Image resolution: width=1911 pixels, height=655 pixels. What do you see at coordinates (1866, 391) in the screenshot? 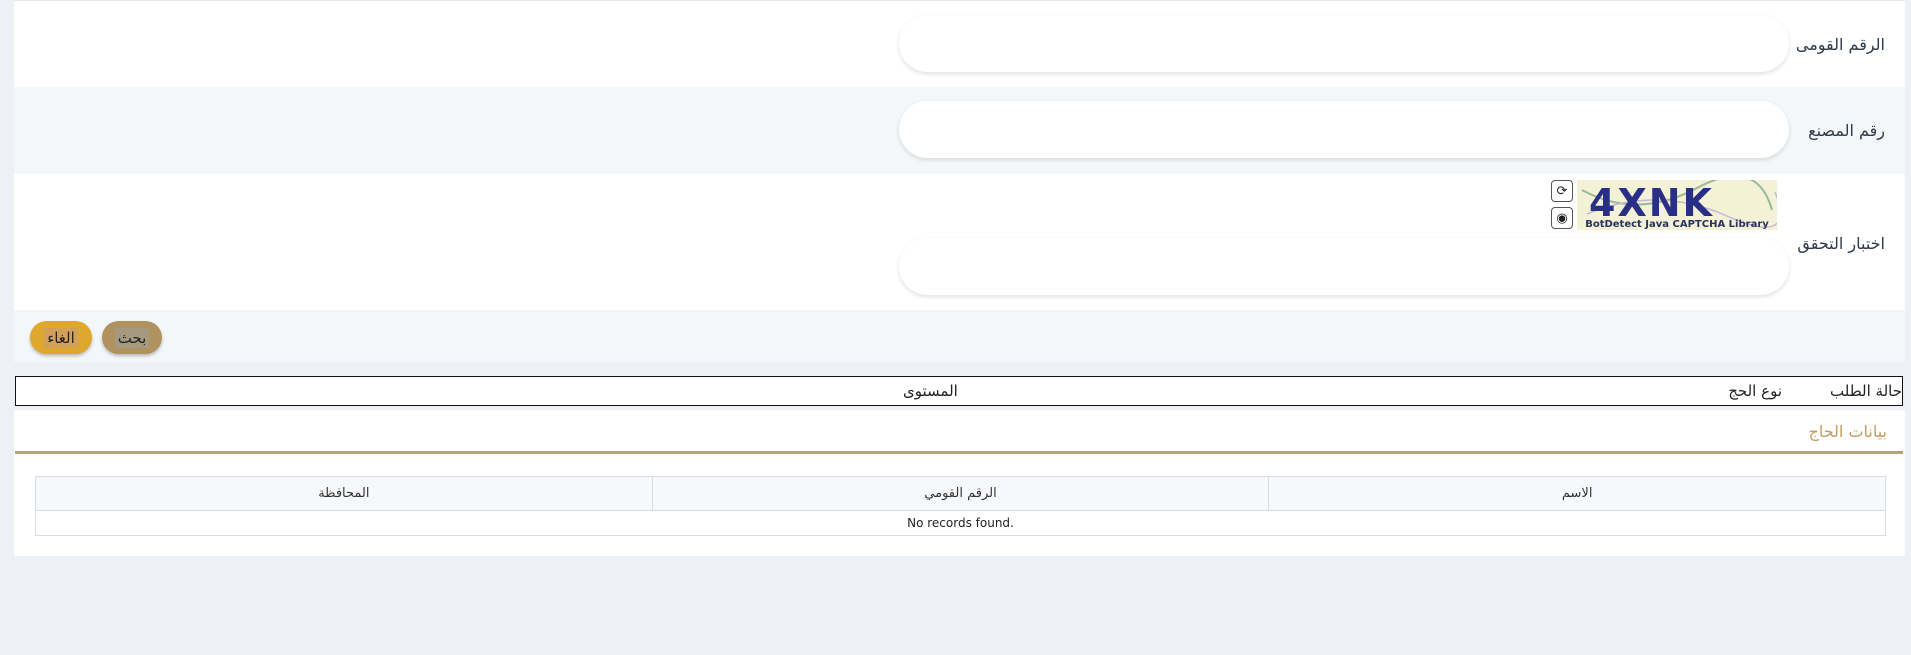
I see `request-status-filter: حالة الطلب` at bounding box center [1866, 391].